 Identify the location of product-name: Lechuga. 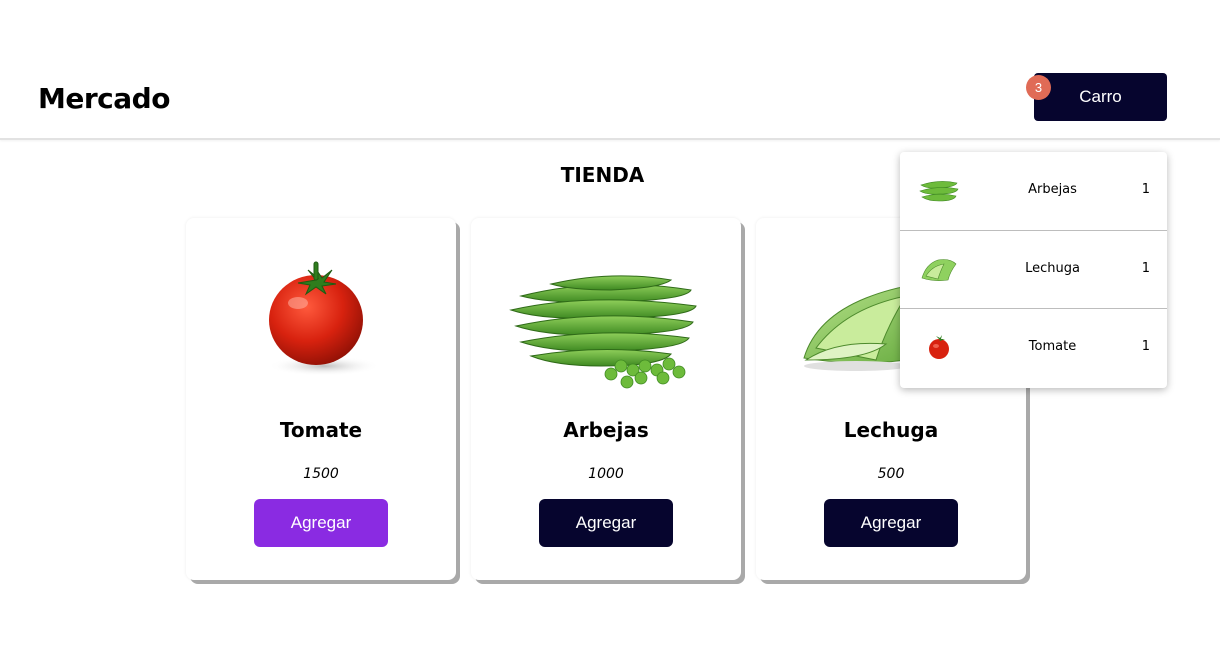
(891, 430).